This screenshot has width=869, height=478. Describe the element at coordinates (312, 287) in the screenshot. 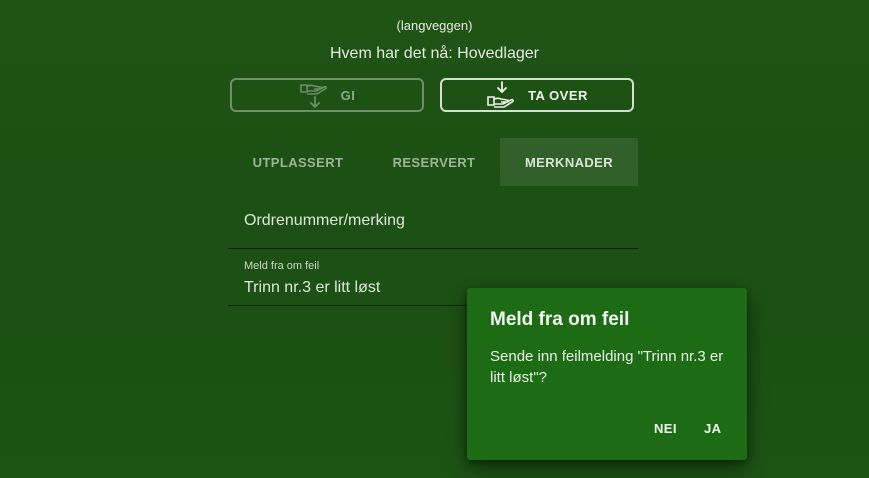

I see `report-error-value: Trinn nr.3 er litt løst` at that location.